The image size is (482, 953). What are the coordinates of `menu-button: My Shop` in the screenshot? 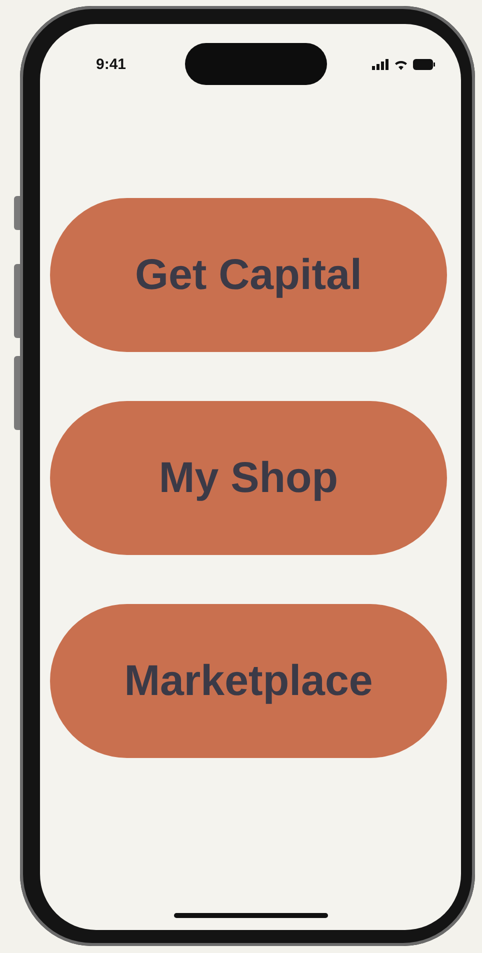 It's located at (248, 478).